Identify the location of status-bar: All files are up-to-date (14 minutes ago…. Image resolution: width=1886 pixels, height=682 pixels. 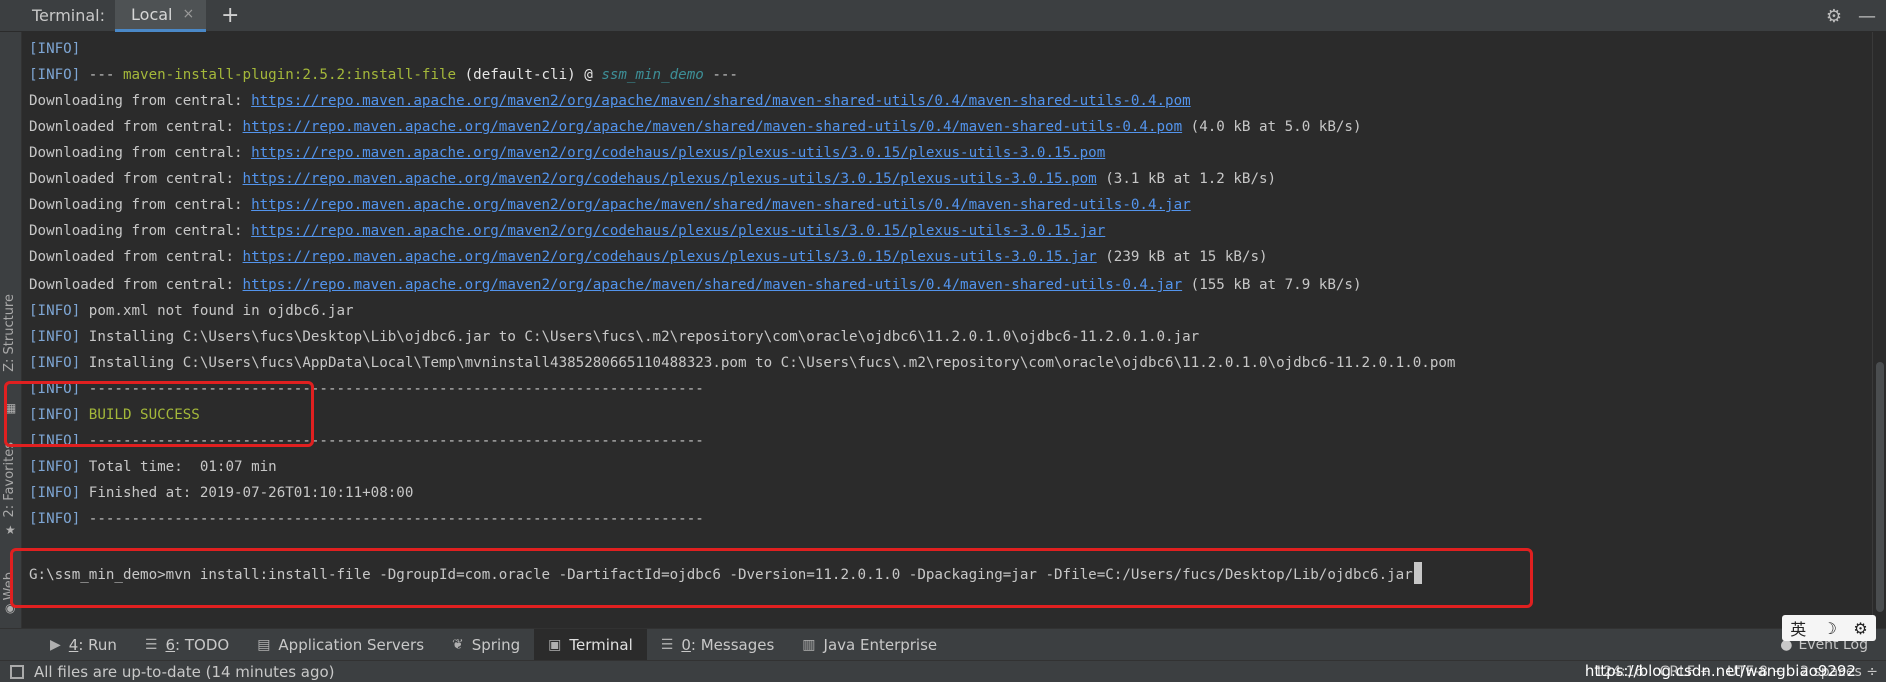
(943, 671).